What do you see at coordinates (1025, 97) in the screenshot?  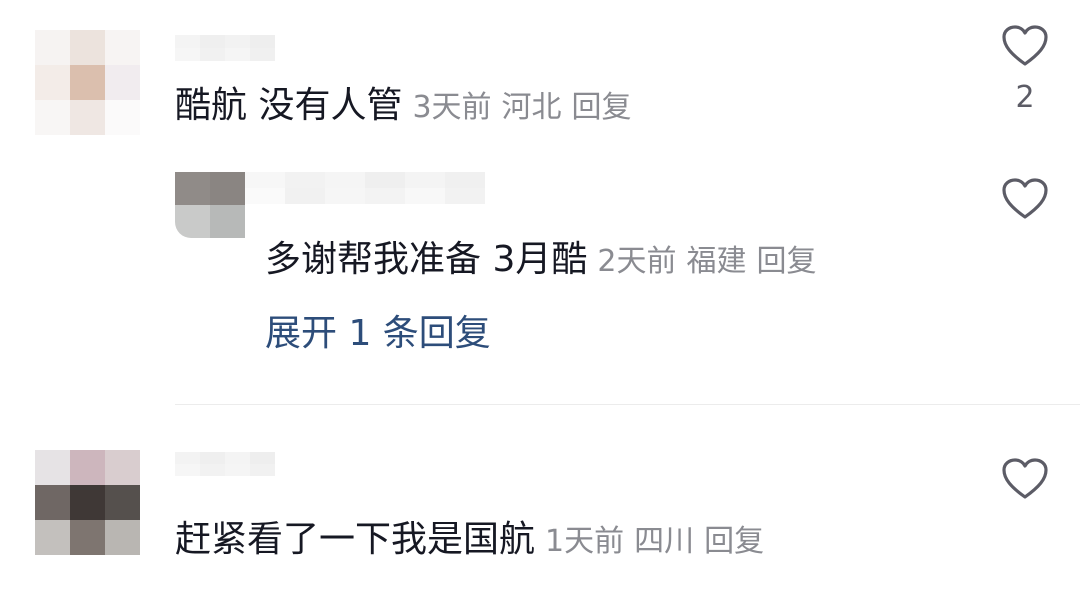 I see `like-count: 2` at bounding box center [1025, 97].